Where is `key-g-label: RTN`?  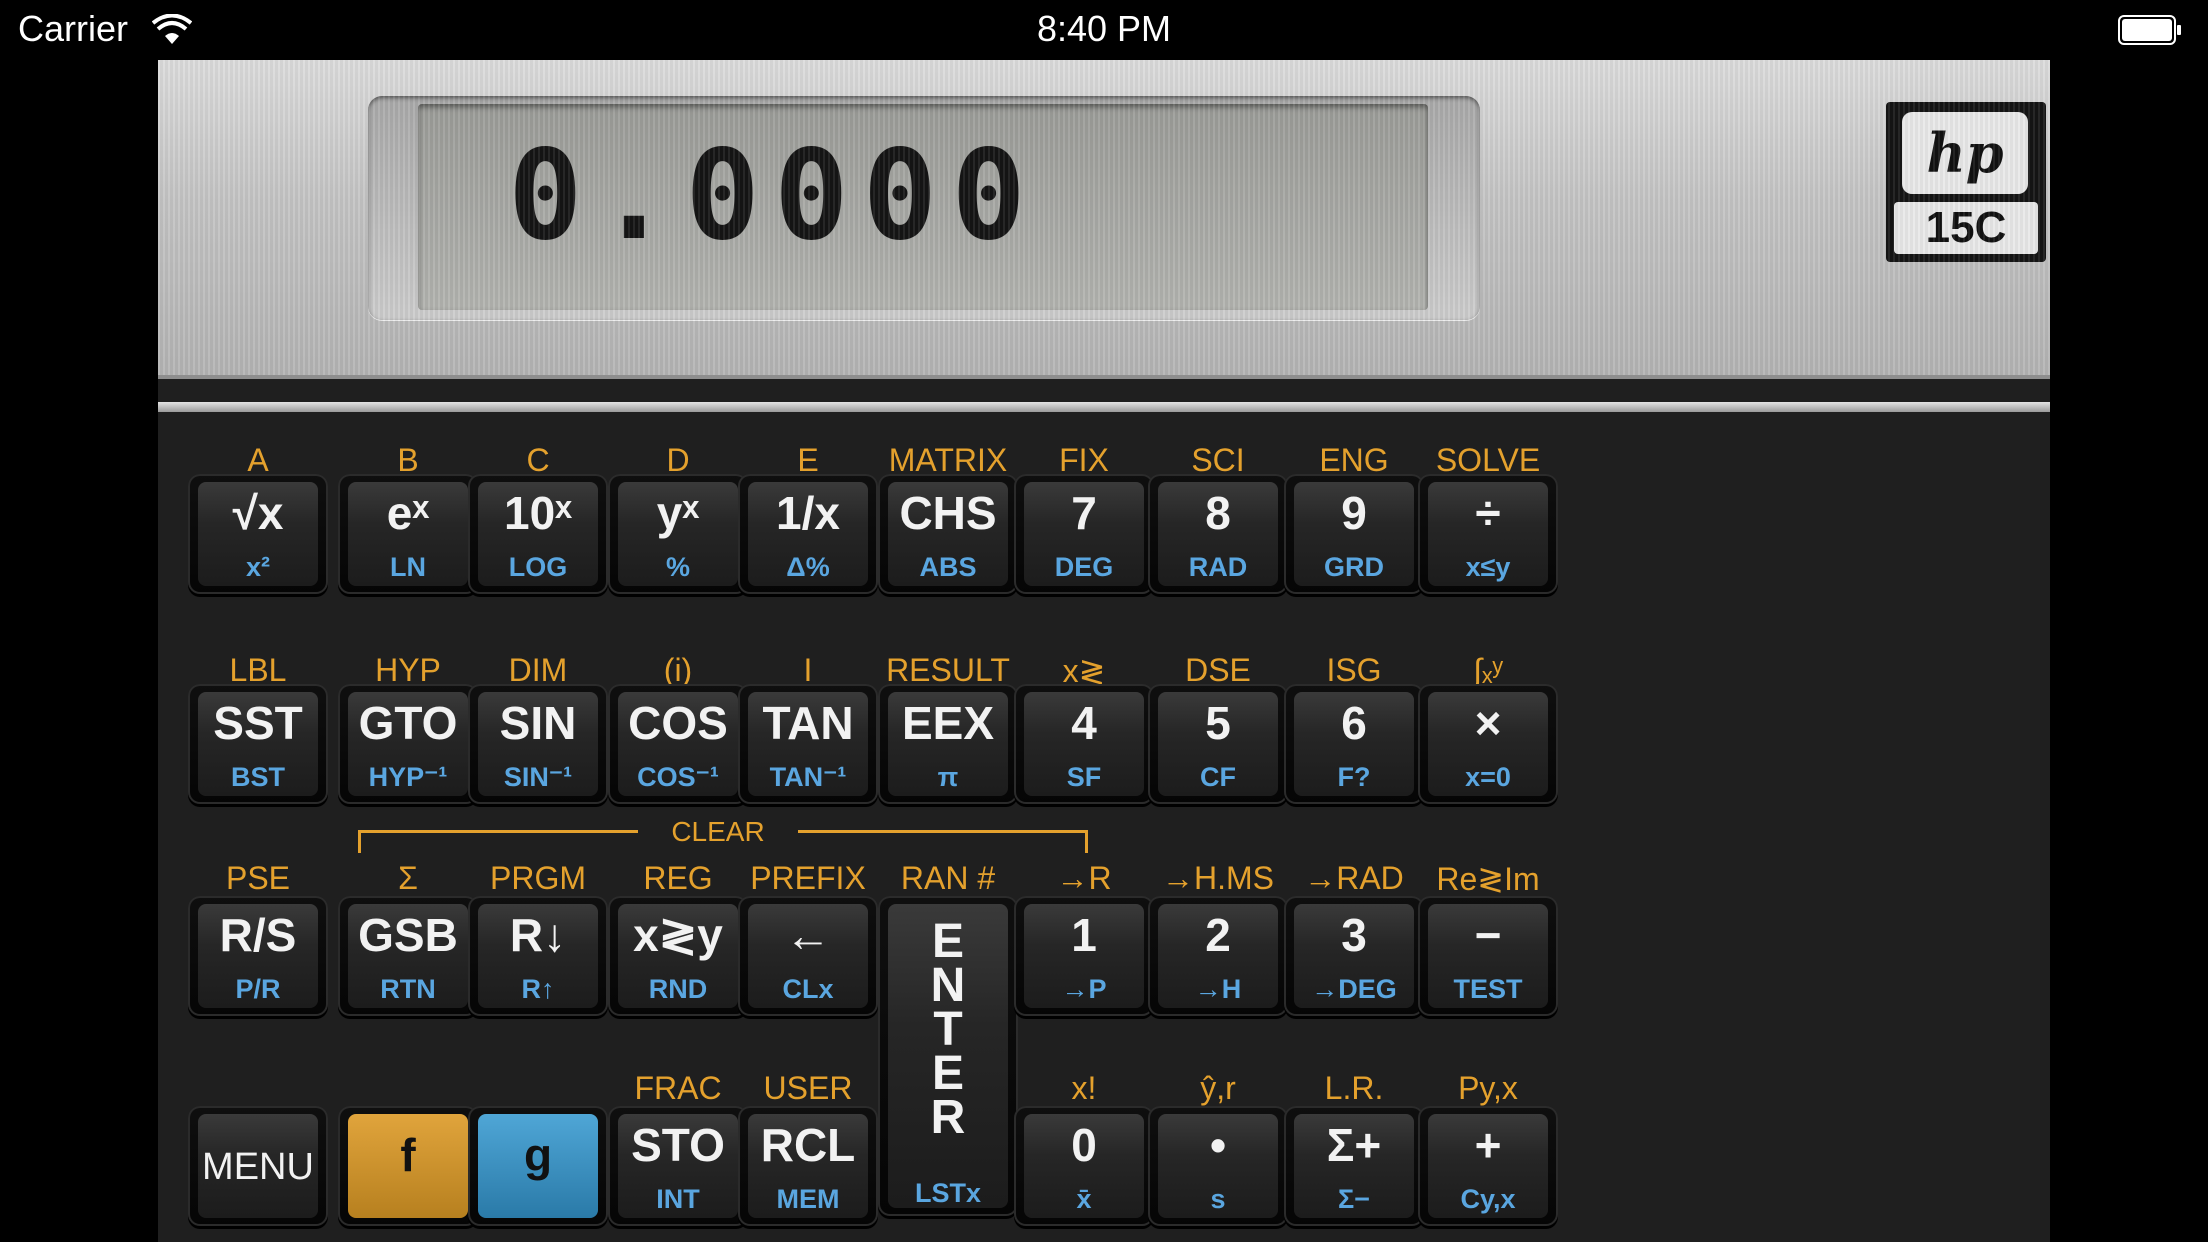
key-g-label: RTN is located at coordinates (408, 989).